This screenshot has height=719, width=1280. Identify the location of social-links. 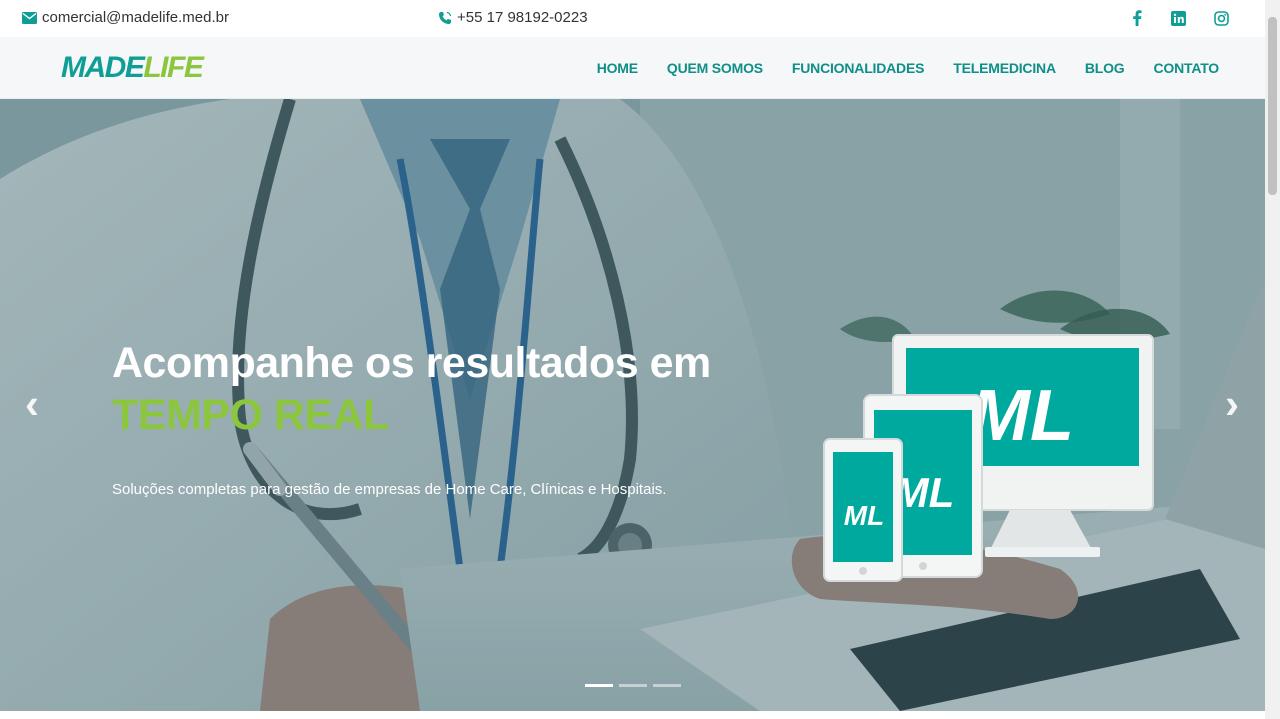
(1179, 18).